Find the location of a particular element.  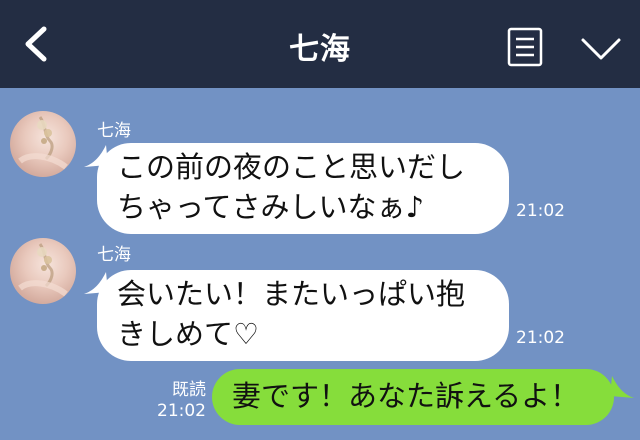

bubble-tail is located at coordinates (622, 387).